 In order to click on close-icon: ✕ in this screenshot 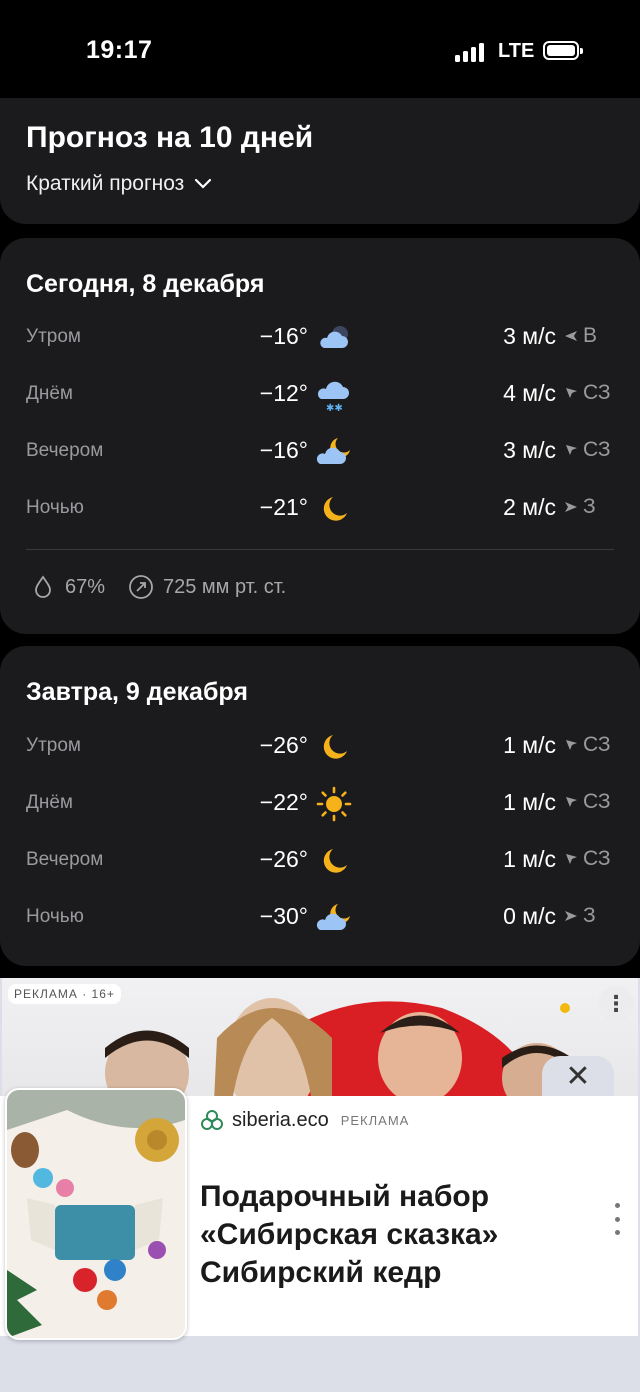, I will do `click(578, 1076)`.